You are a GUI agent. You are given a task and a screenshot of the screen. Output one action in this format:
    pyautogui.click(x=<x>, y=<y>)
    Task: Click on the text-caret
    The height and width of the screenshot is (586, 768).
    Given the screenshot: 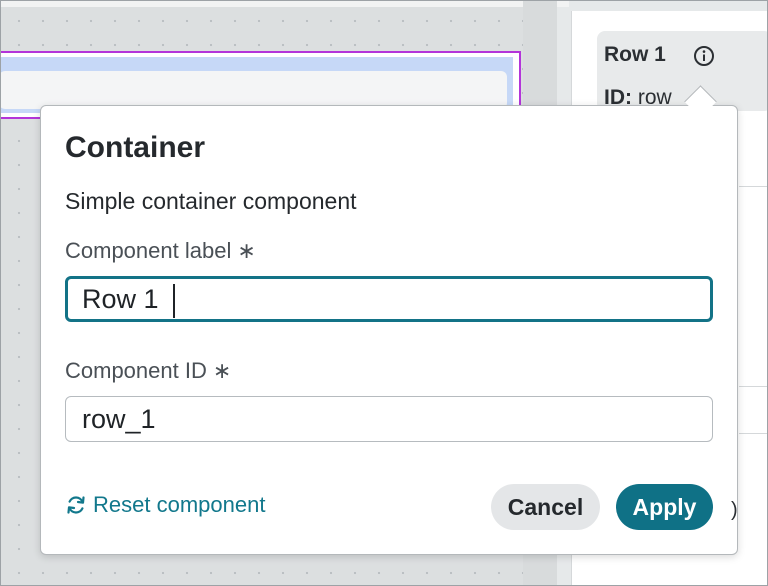 What is the action you would take?
    pyautogui.click(x=174, y=301)
    